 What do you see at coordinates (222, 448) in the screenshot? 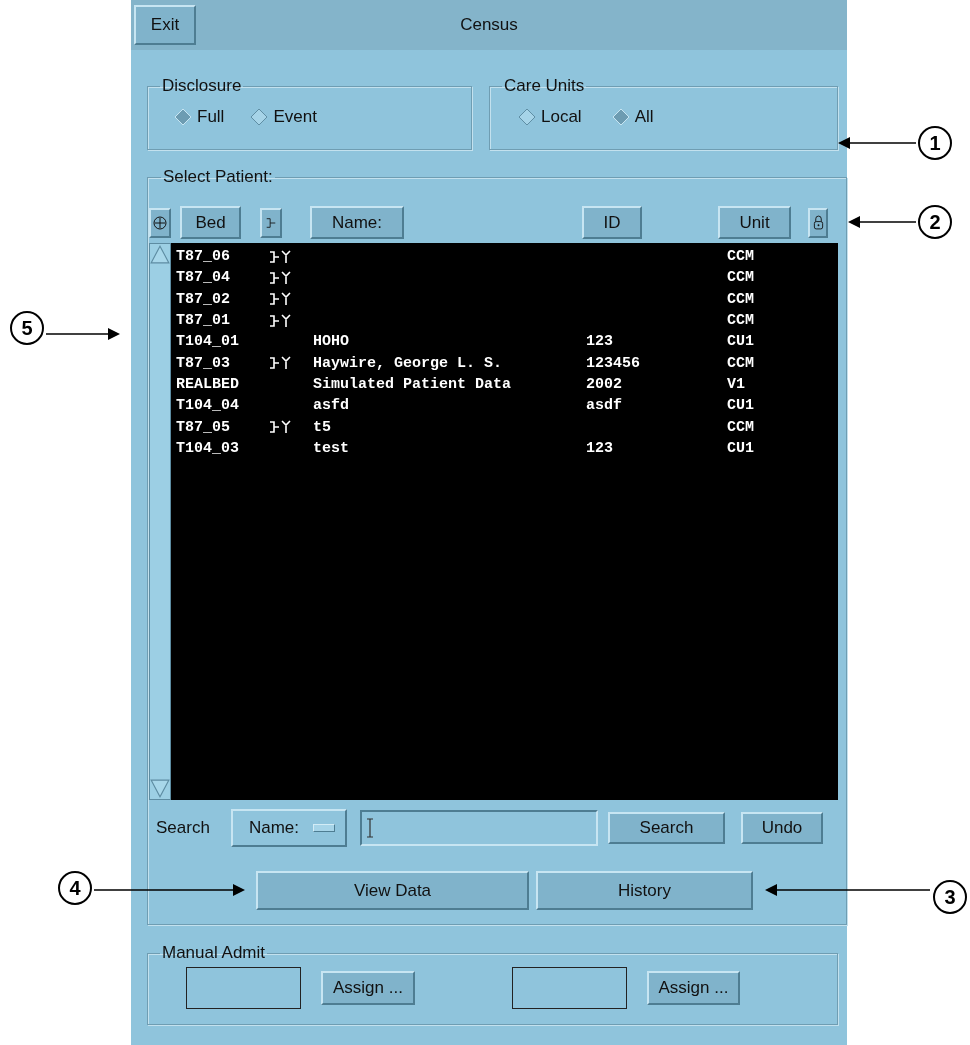
I see `bed-cell: T104_03` at bounding box center [222, 448].